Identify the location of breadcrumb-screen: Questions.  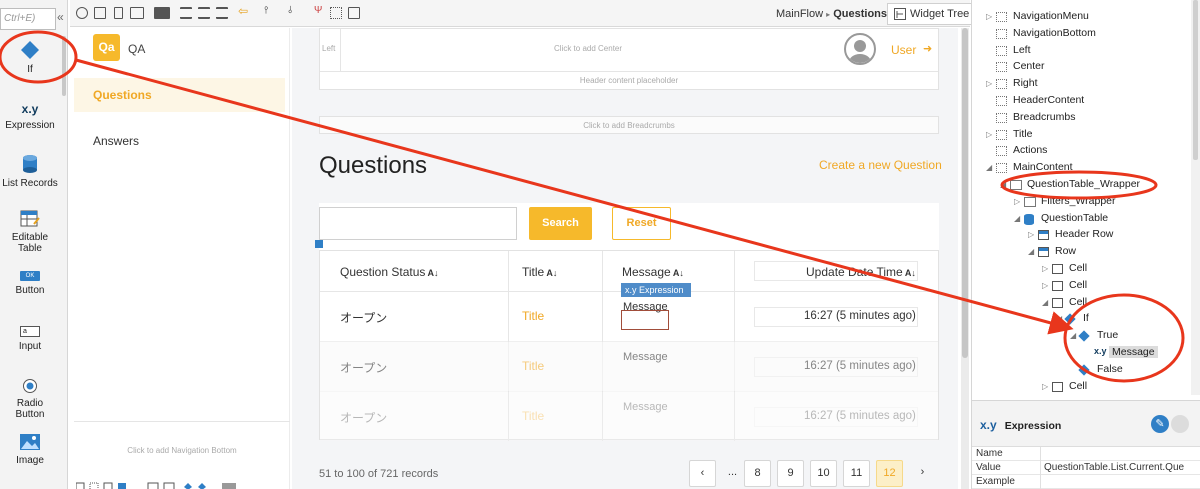
(860, 14).